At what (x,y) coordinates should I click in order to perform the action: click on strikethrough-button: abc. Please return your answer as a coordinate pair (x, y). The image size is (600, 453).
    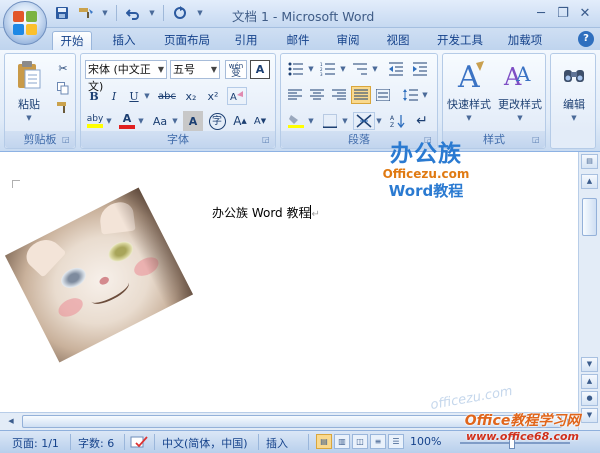
    Looking at the image, I should click on (167, 96).